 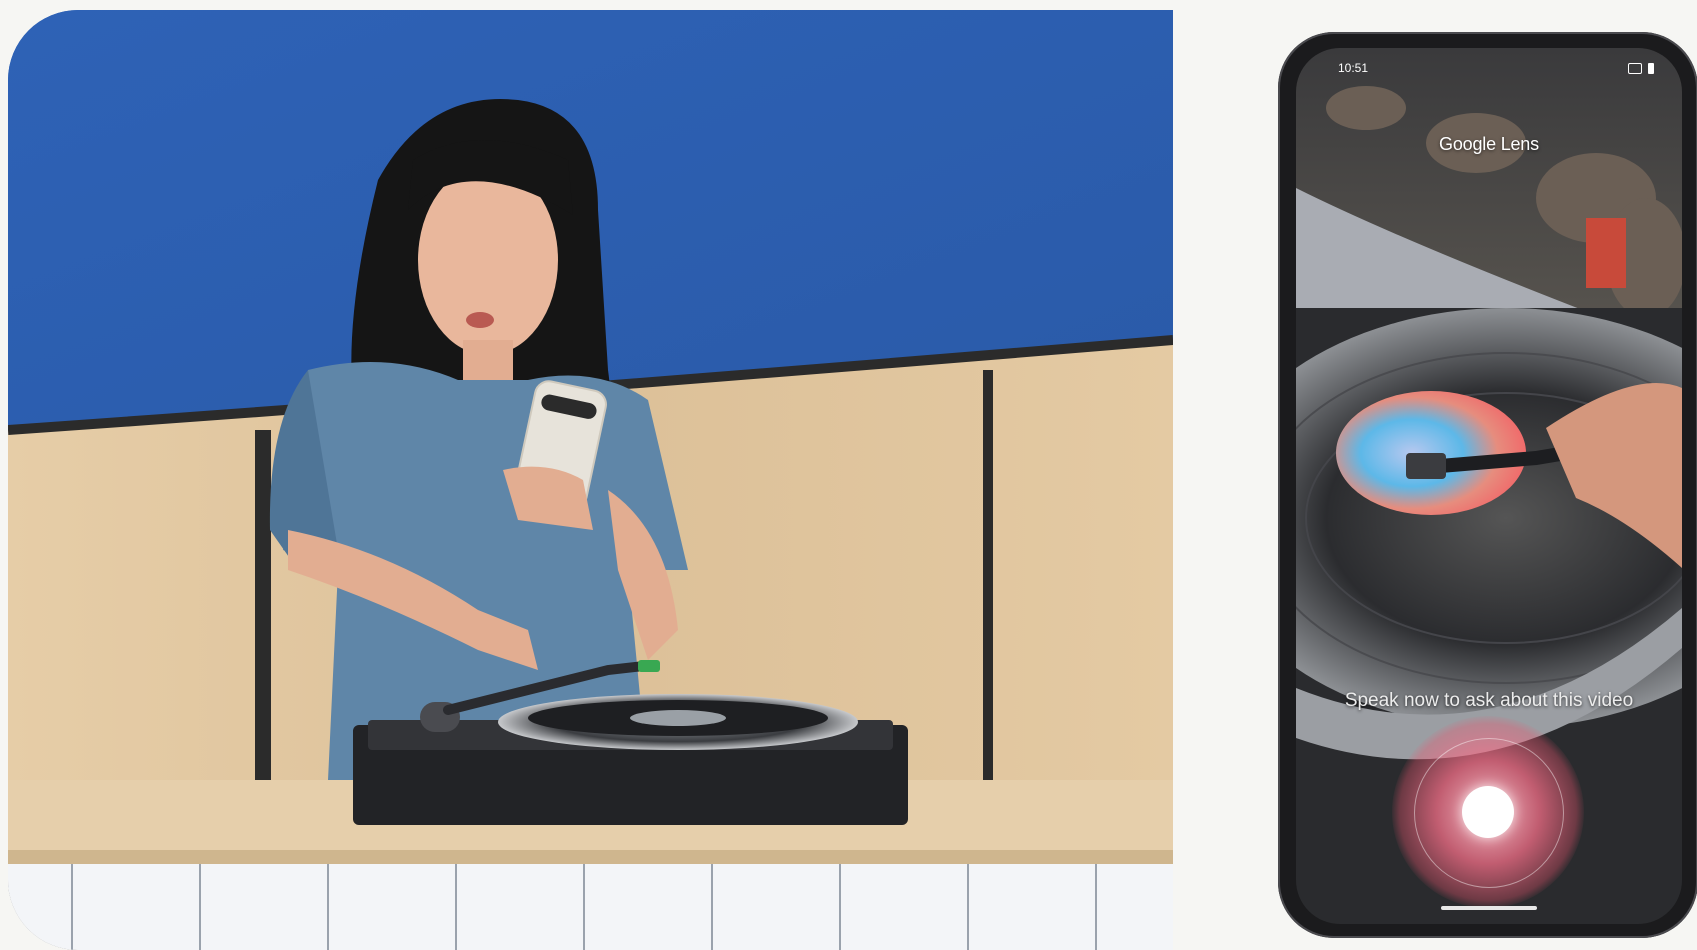 What do you see at coordinates (1489, 908) in the screenshot?
I see `home-indicator` at bounding box center [1489, 908].